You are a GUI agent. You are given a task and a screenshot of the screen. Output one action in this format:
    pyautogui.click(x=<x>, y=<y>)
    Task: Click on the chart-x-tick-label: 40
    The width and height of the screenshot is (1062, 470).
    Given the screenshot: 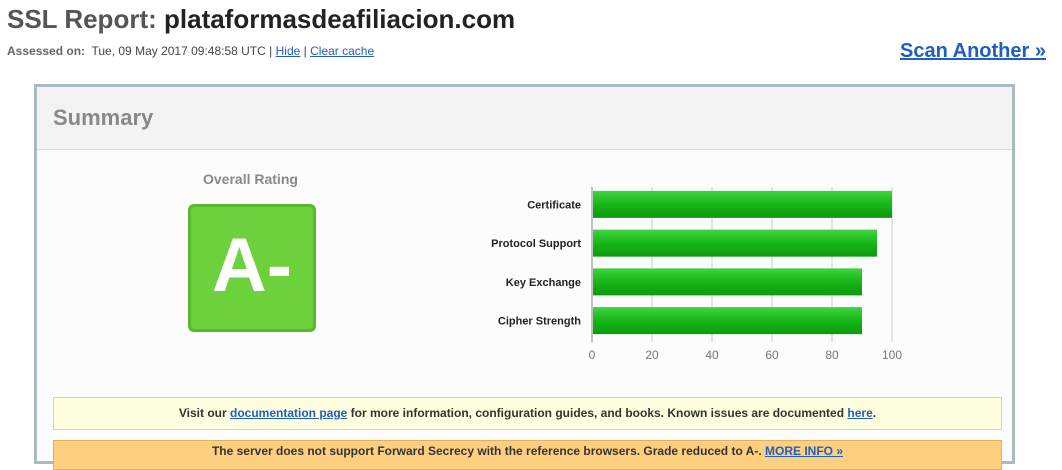 What is the action you would take?
    pyautogui.click(x=712, y=355)
    